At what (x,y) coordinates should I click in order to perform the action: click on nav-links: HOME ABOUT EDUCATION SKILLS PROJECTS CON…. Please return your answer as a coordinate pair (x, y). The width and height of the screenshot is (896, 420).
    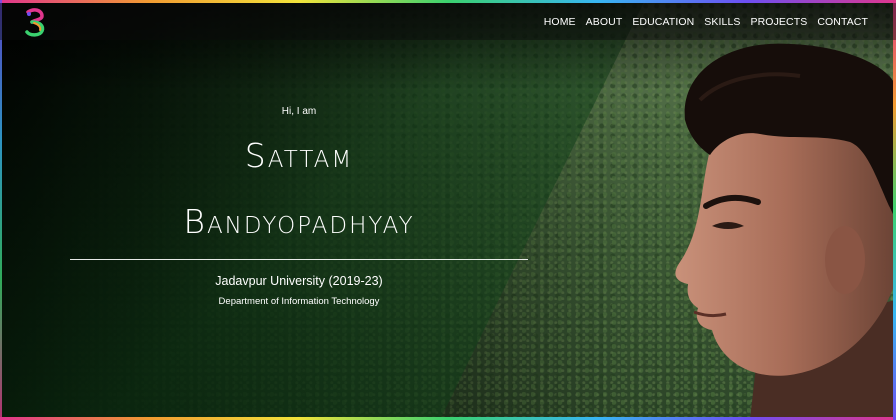
    Looking at the image, I should click on (706, 21).